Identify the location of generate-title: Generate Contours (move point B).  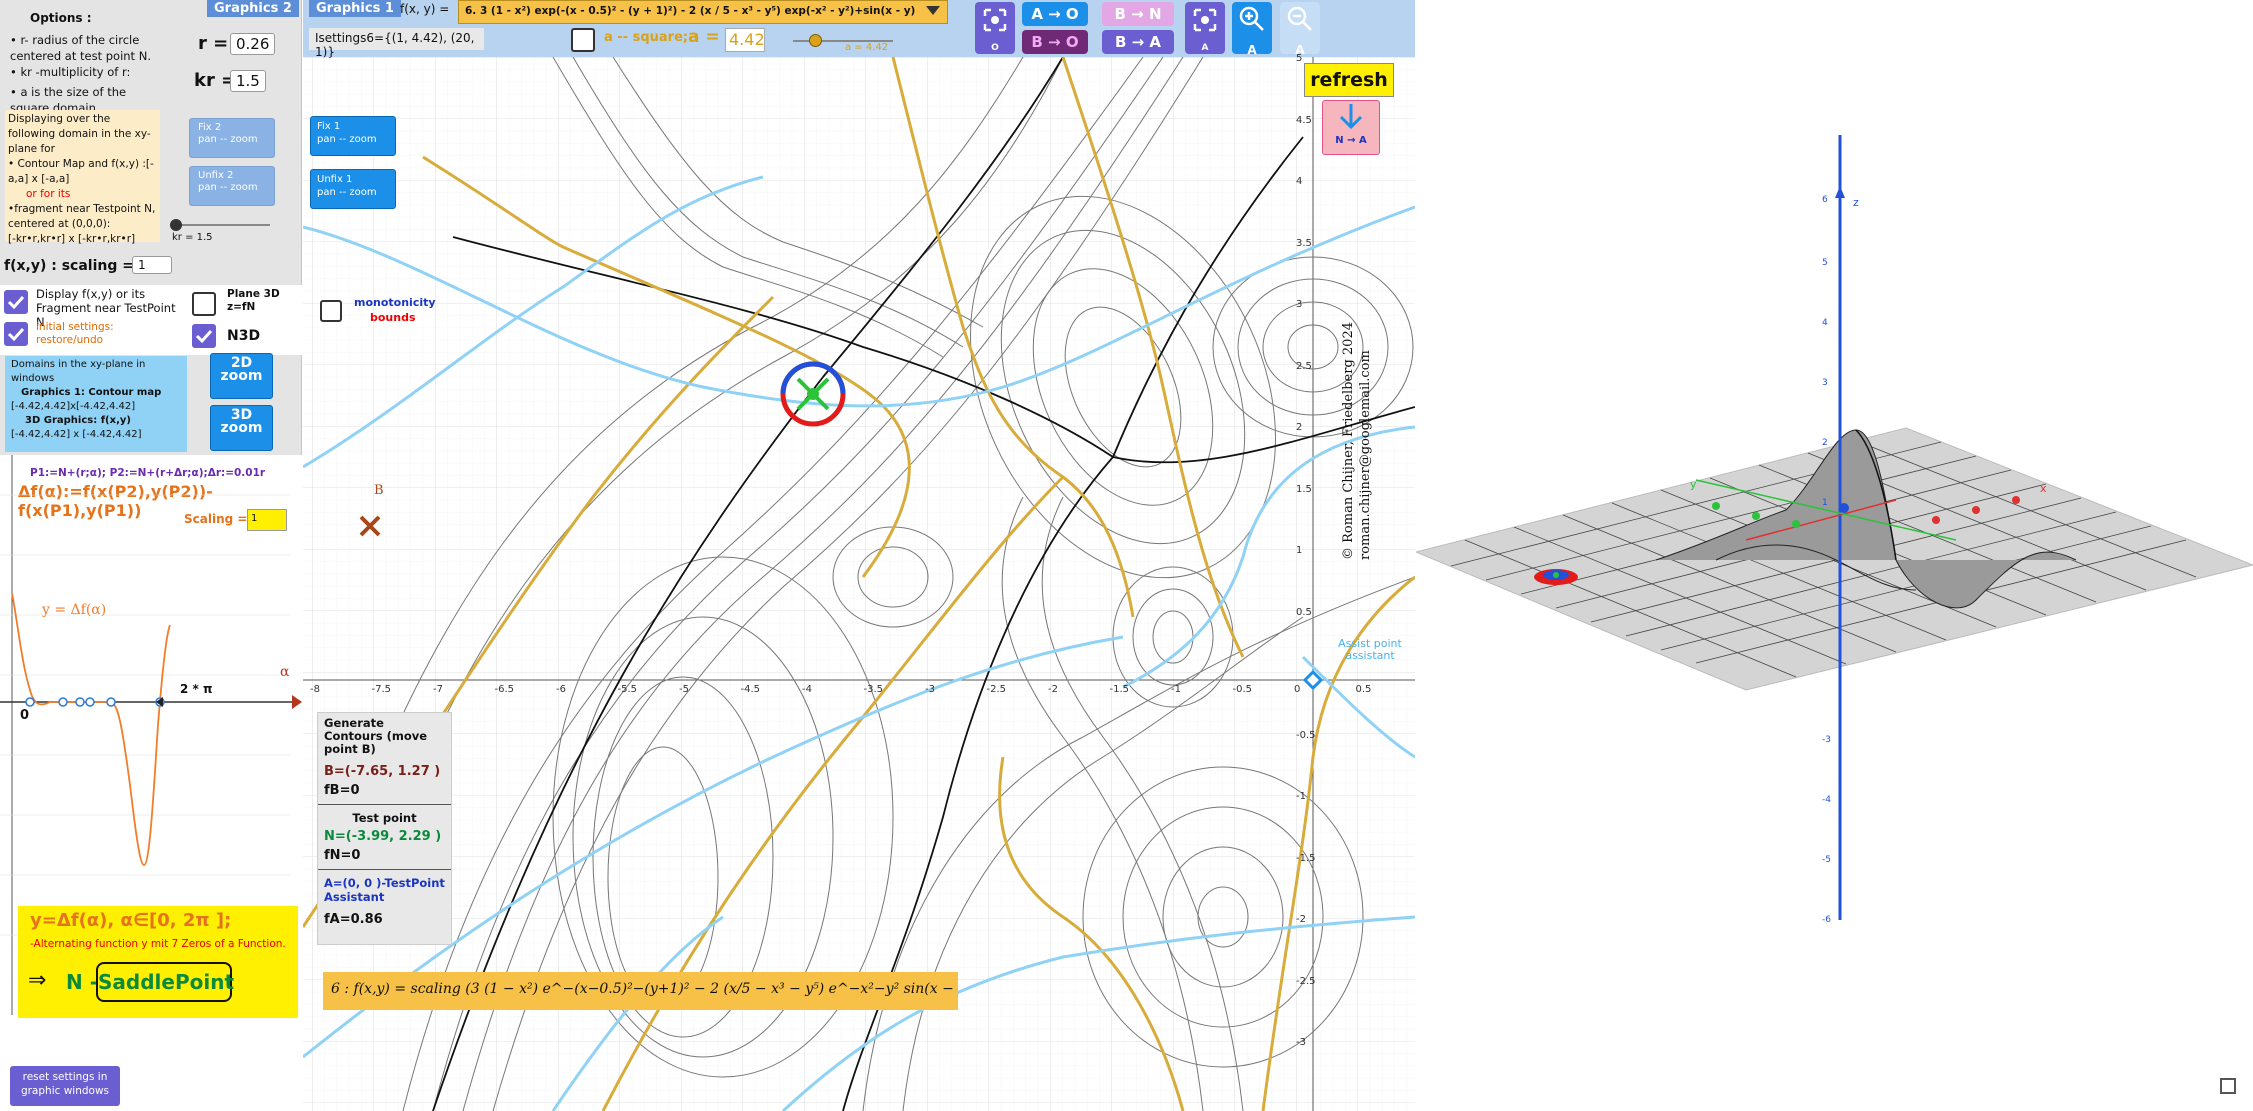
(376, 736).